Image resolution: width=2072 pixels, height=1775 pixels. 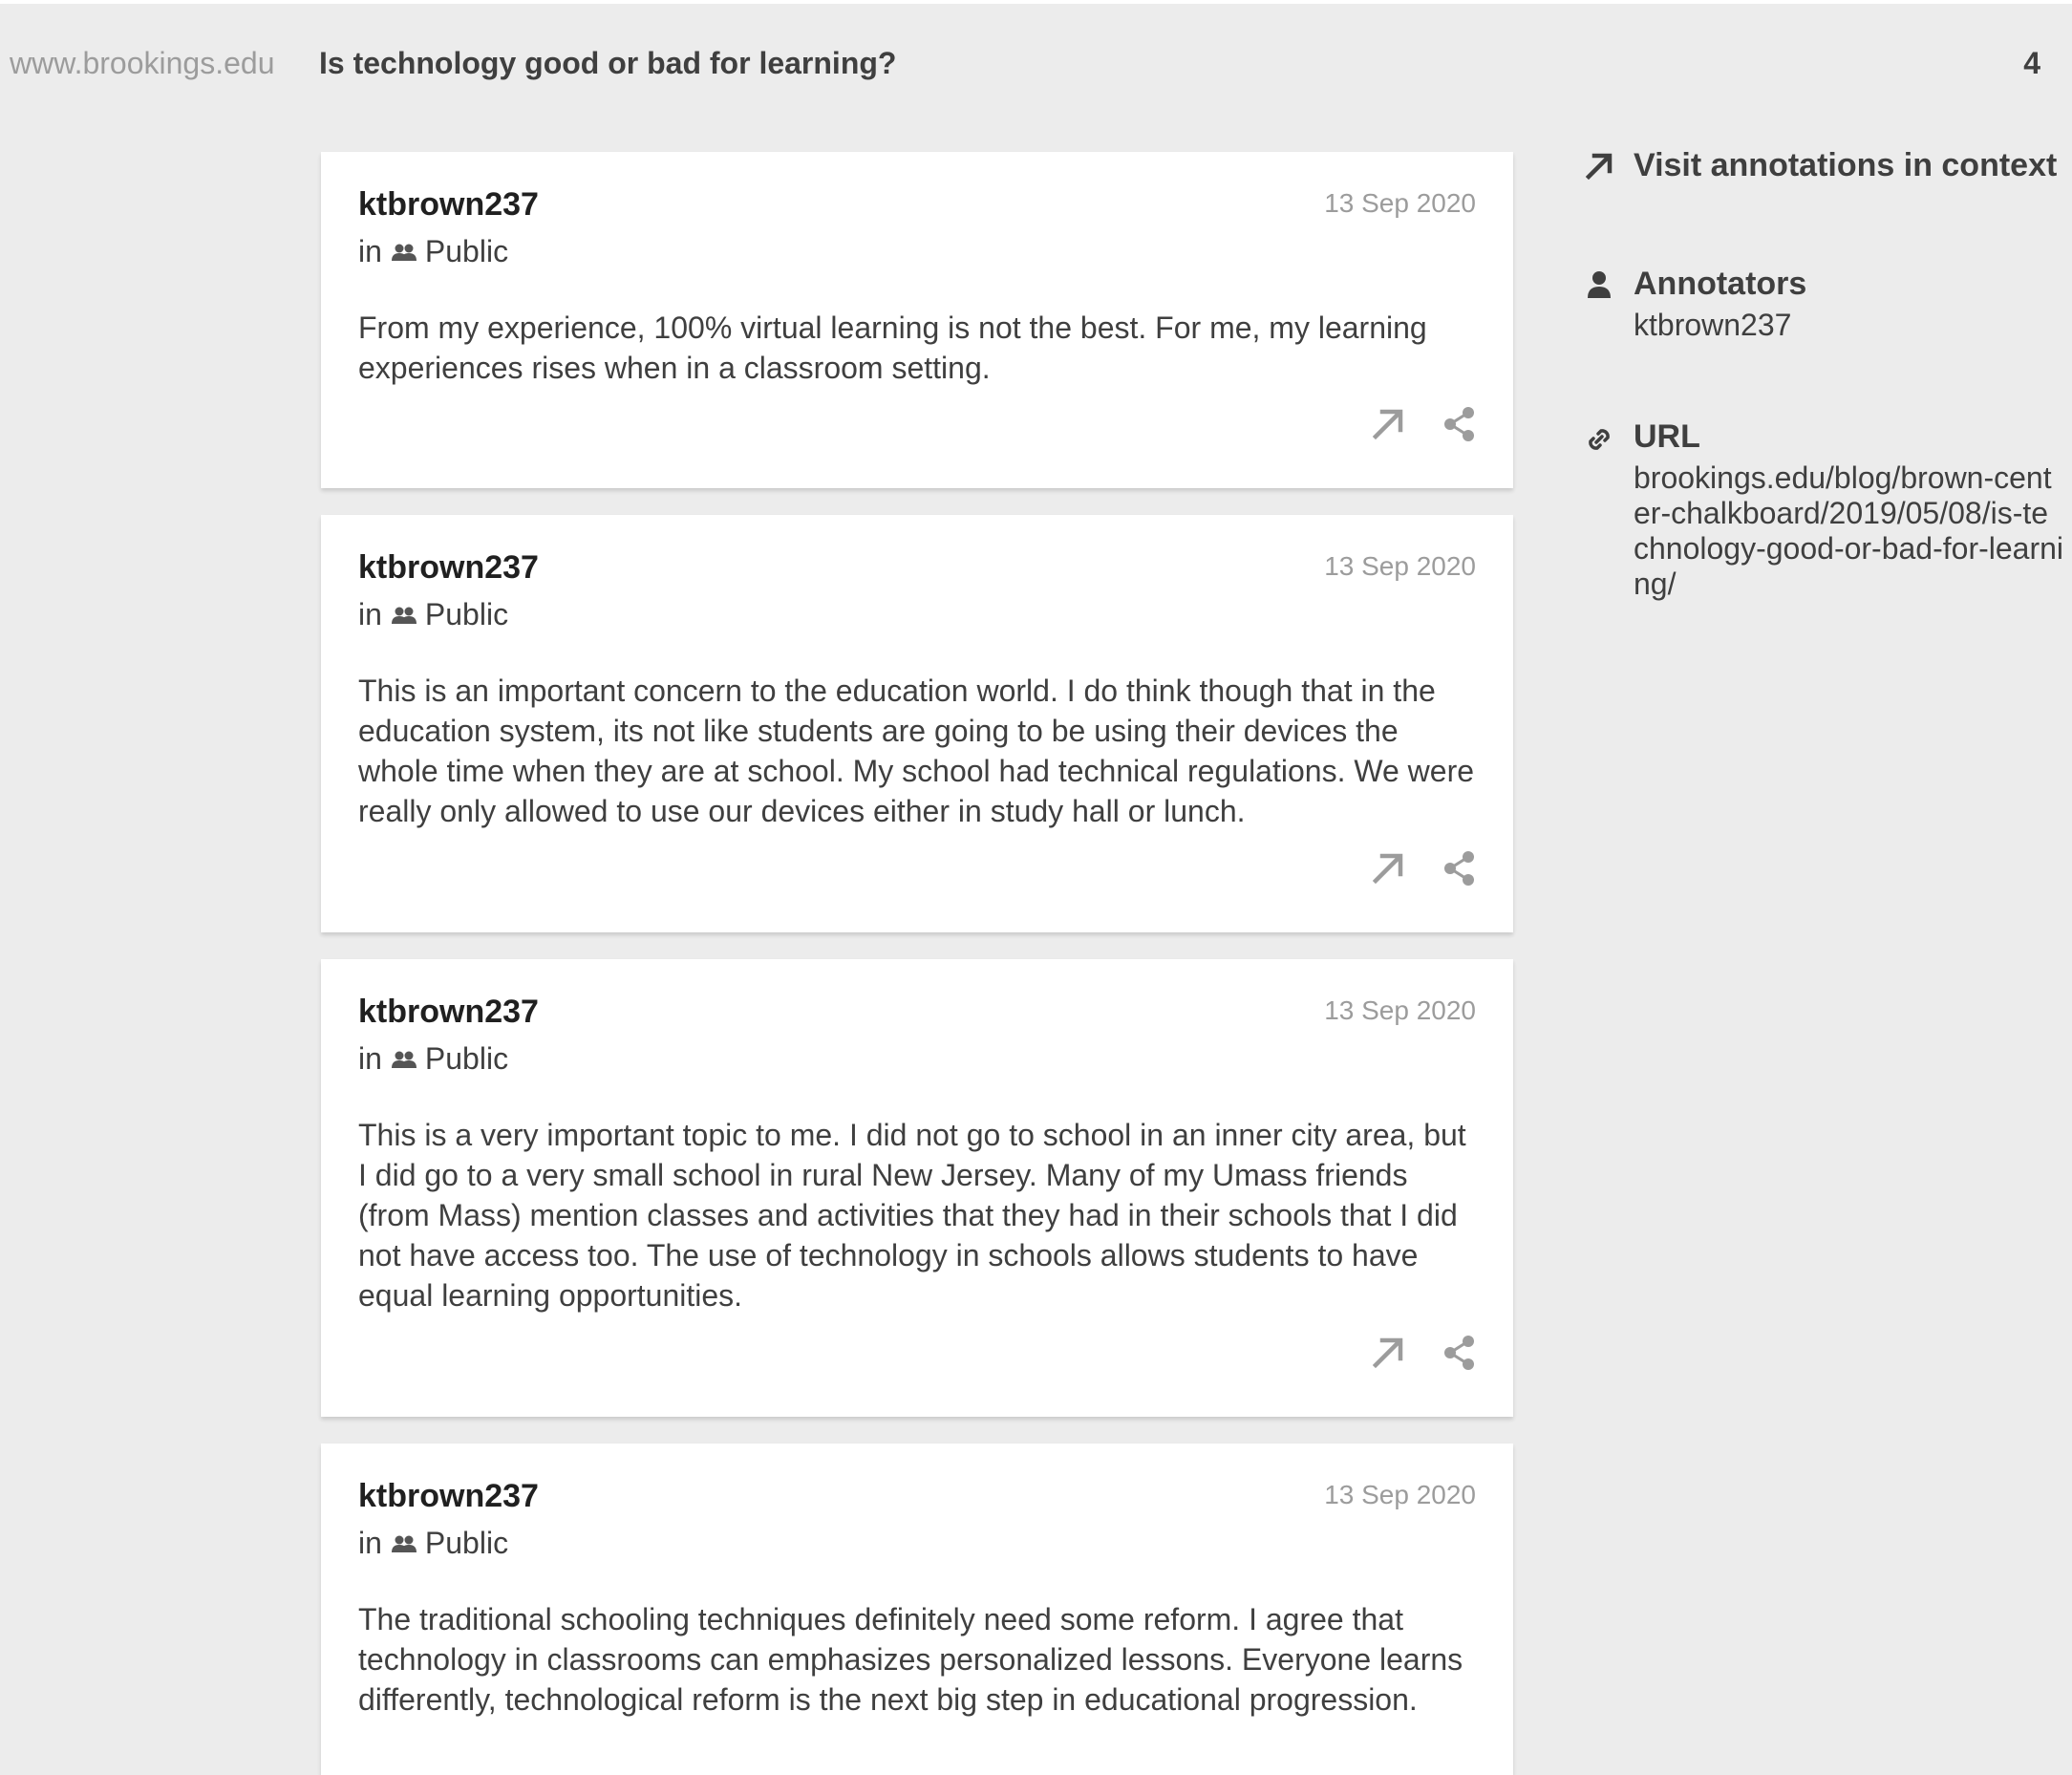 I want to click on url-title: URL, so click(x=1667, y=436).